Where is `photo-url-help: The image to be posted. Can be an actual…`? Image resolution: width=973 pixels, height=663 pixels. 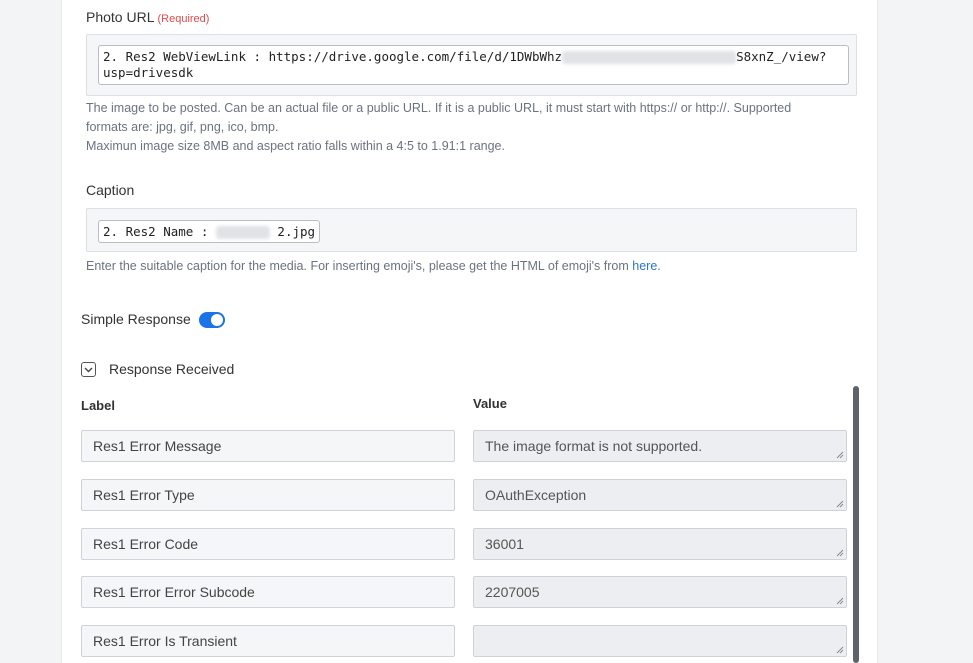 photo-url-help: The image to be posted. Can be an actual… is located at coordinates (439, 127).